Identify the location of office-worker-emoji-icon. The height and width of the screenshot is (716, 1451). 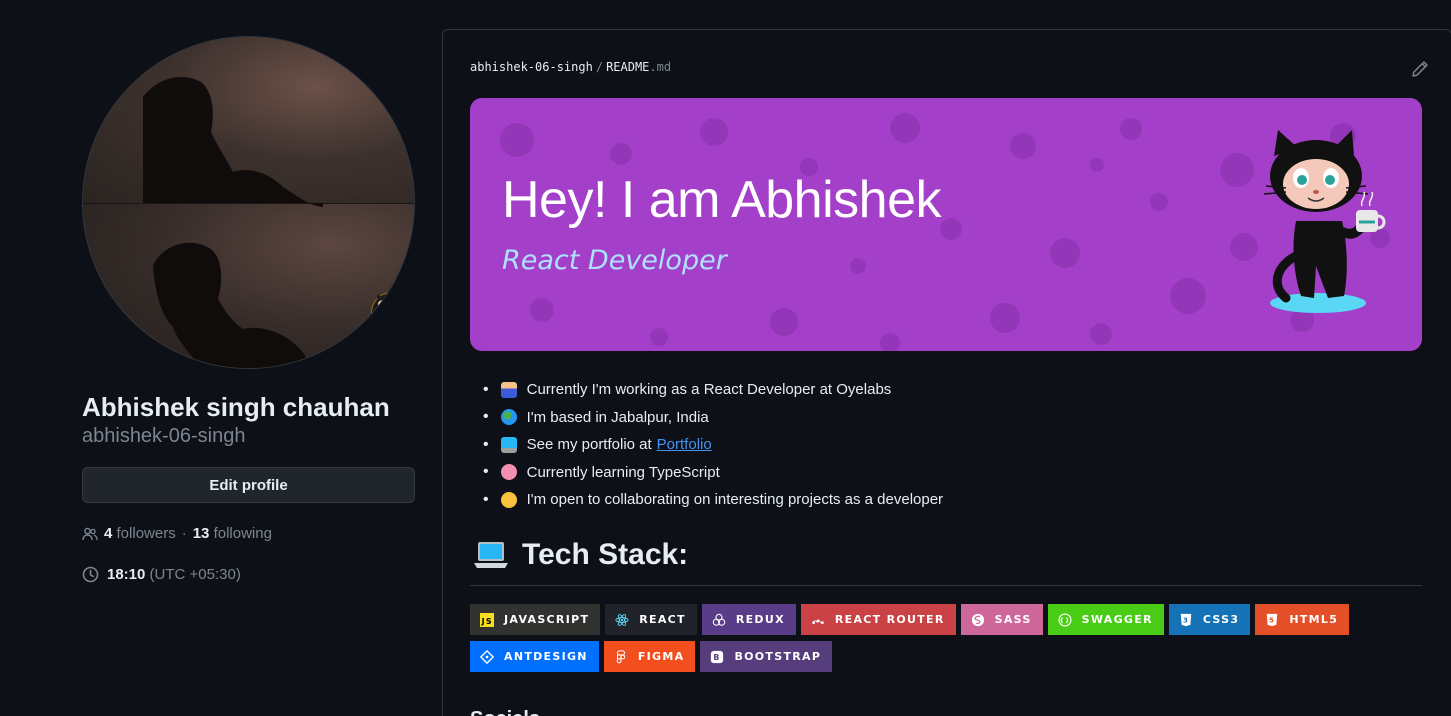
(508, 389).